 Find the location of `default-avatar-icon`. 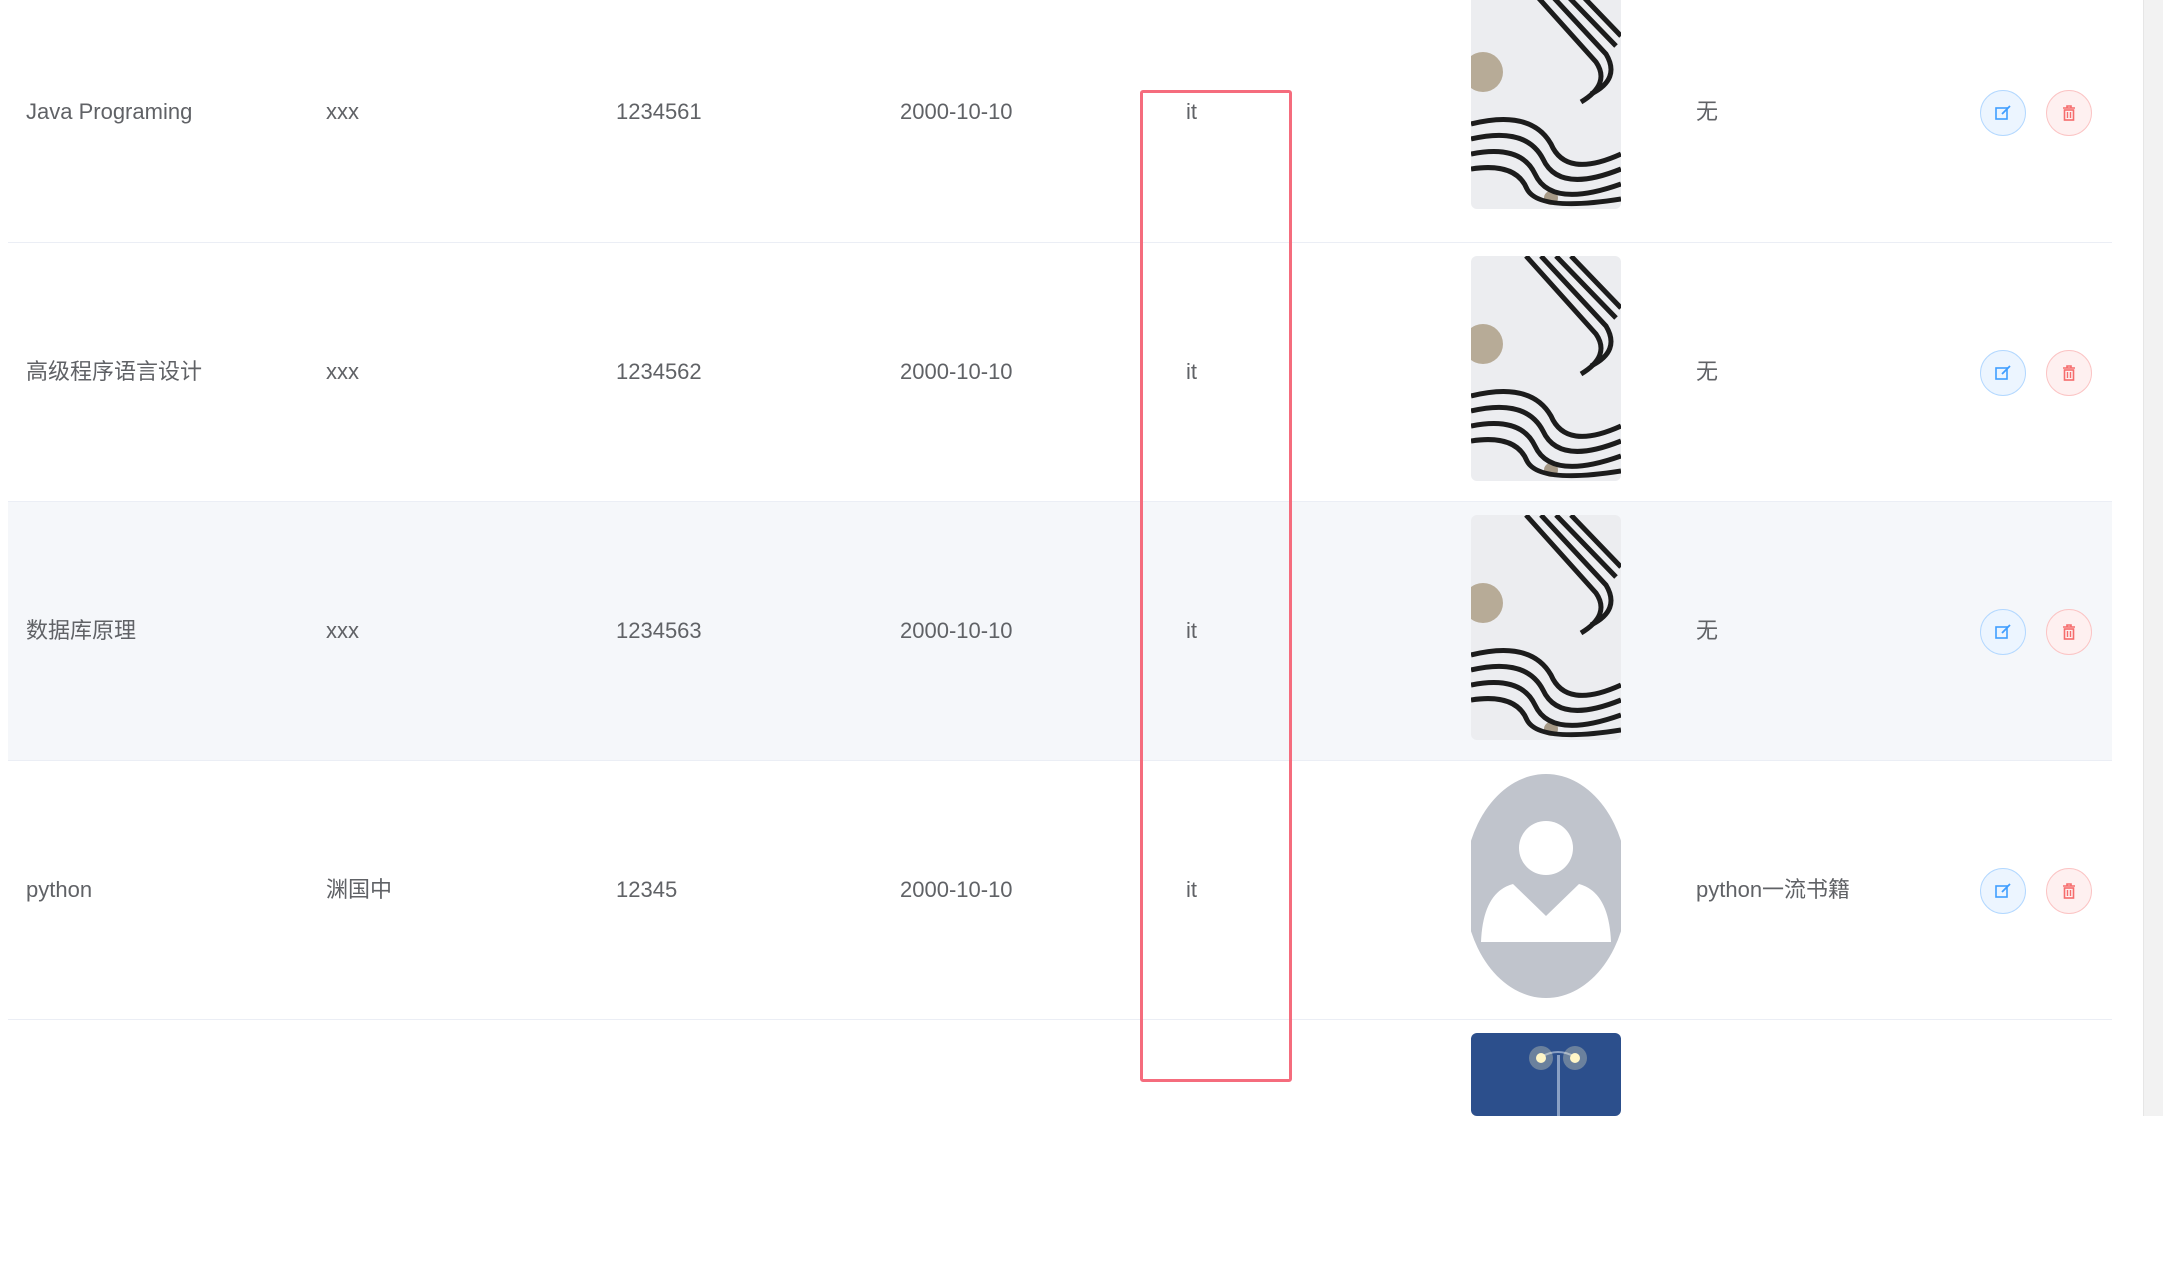

default-avatar-icon is located at coordinates (1546, 886).